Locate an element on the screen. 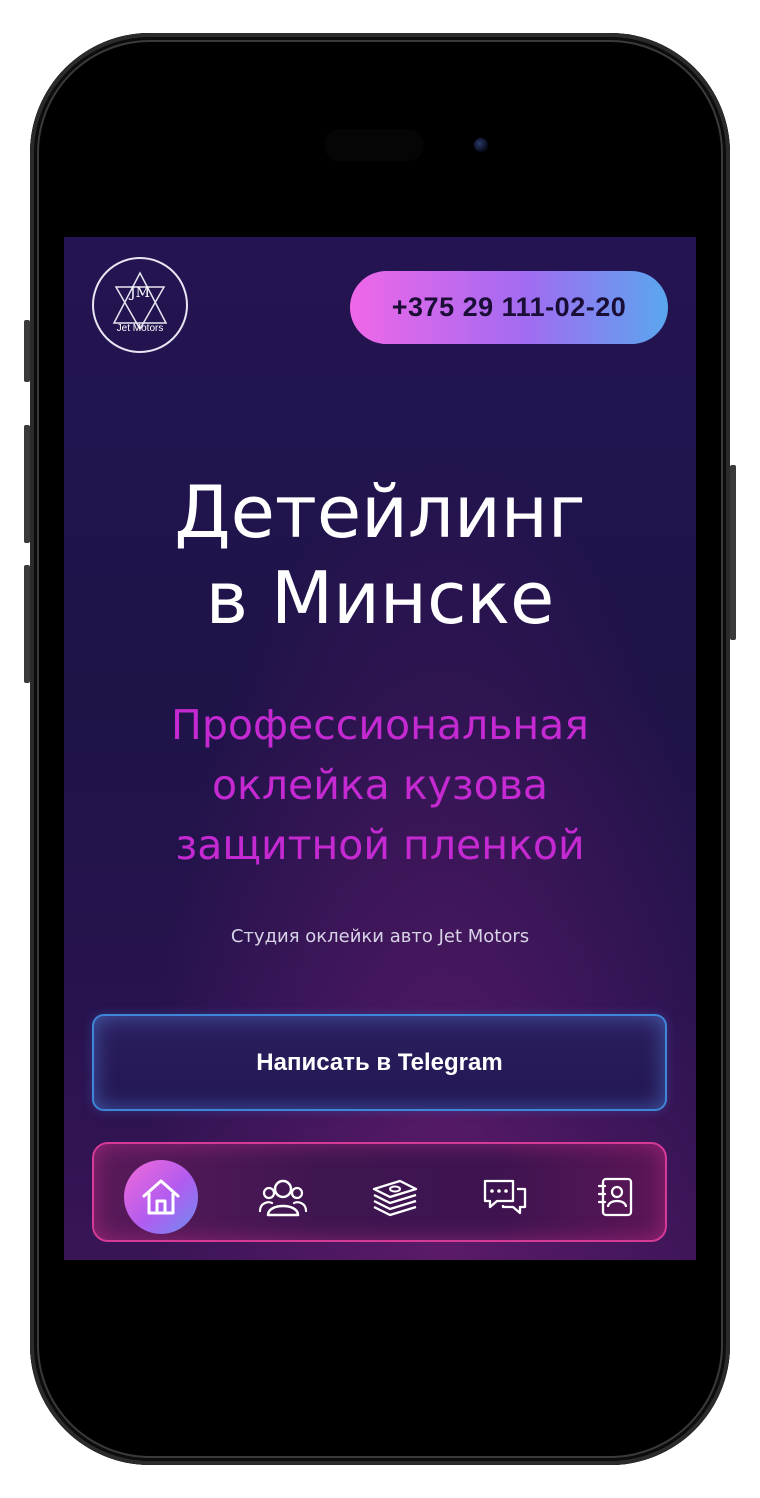  dynamic-island is located at coordinates (374, 145).